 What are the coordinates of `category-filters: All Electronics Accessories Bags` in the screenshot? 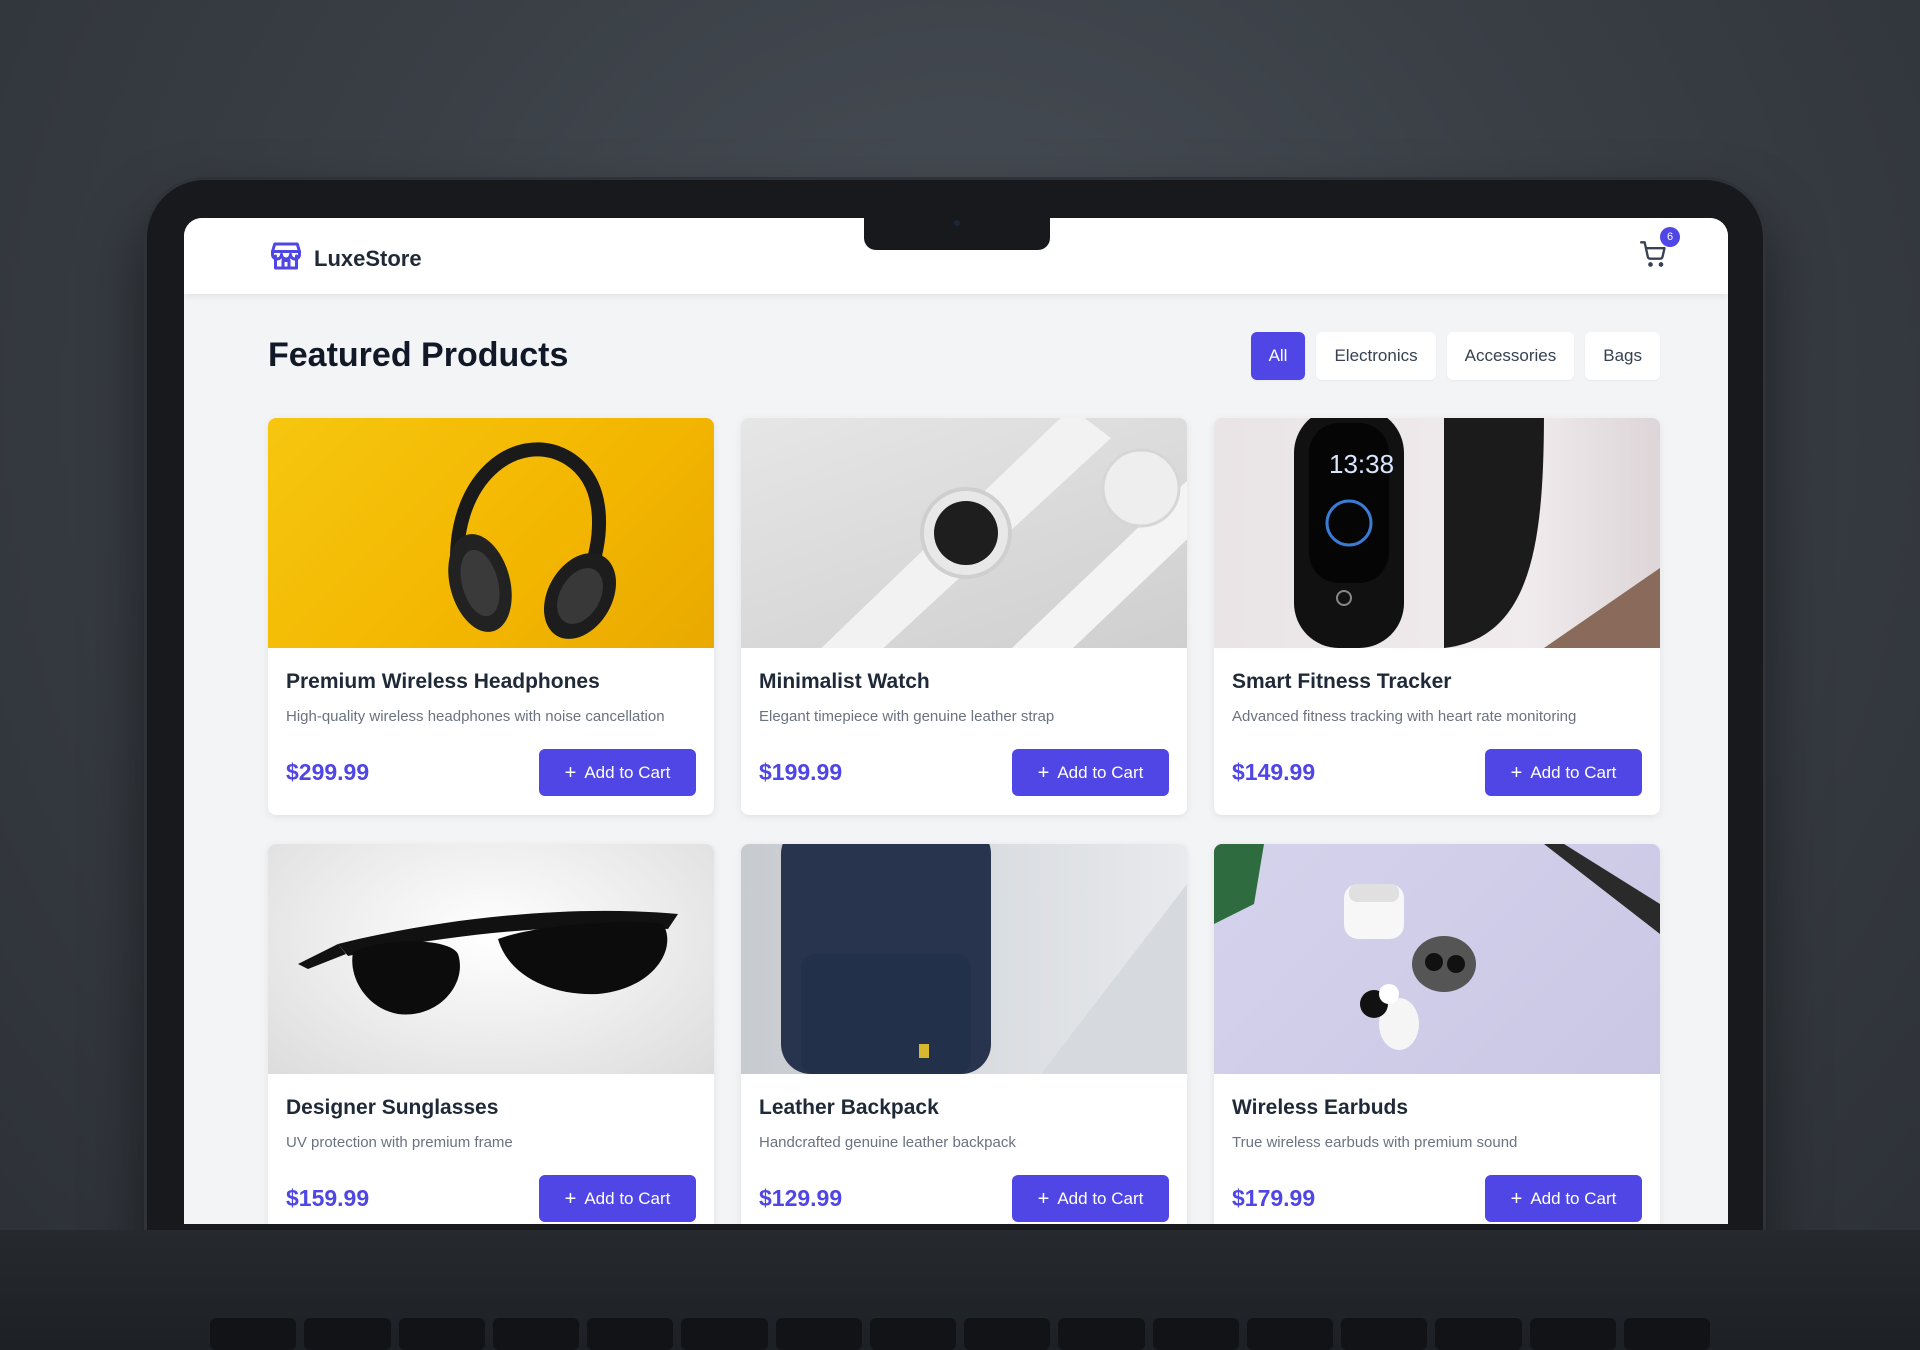 It's located at (1455, 356).